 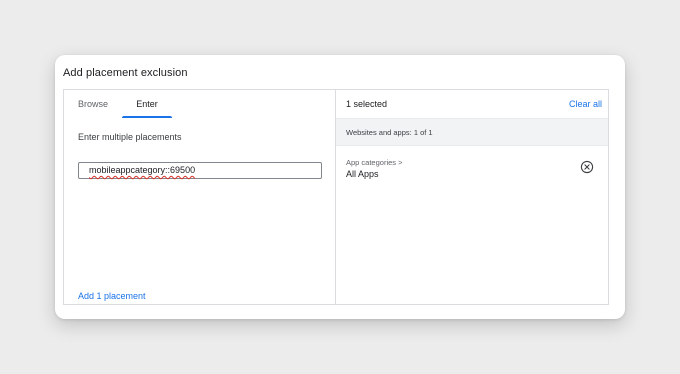 What do you see at coordinates (472, 104) in the screenshot?
I see `selection-header: 1 selected Clear all` at bounding box center [472, 104].